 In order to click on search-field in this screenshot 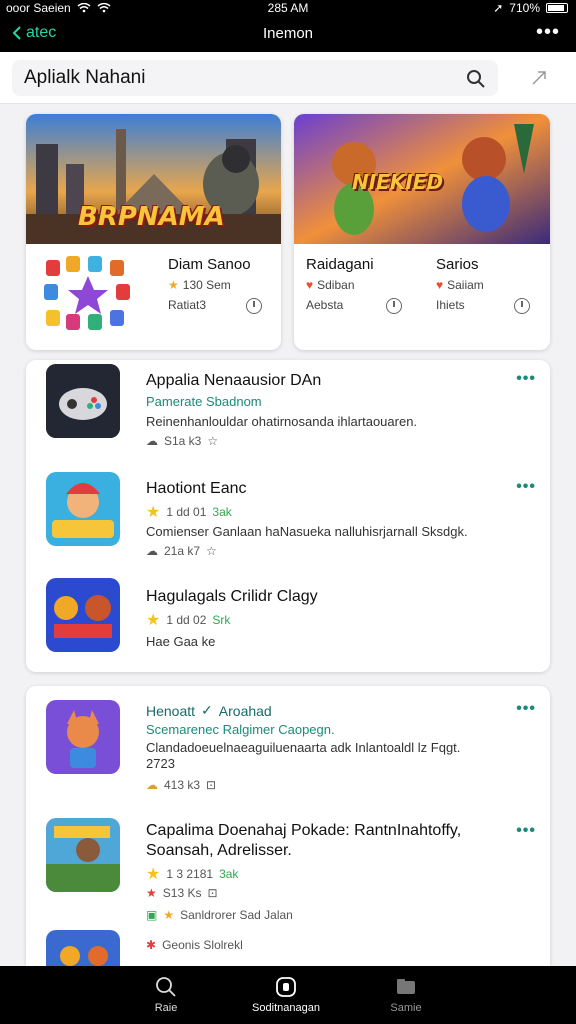, I will do `click(255, 78)`.